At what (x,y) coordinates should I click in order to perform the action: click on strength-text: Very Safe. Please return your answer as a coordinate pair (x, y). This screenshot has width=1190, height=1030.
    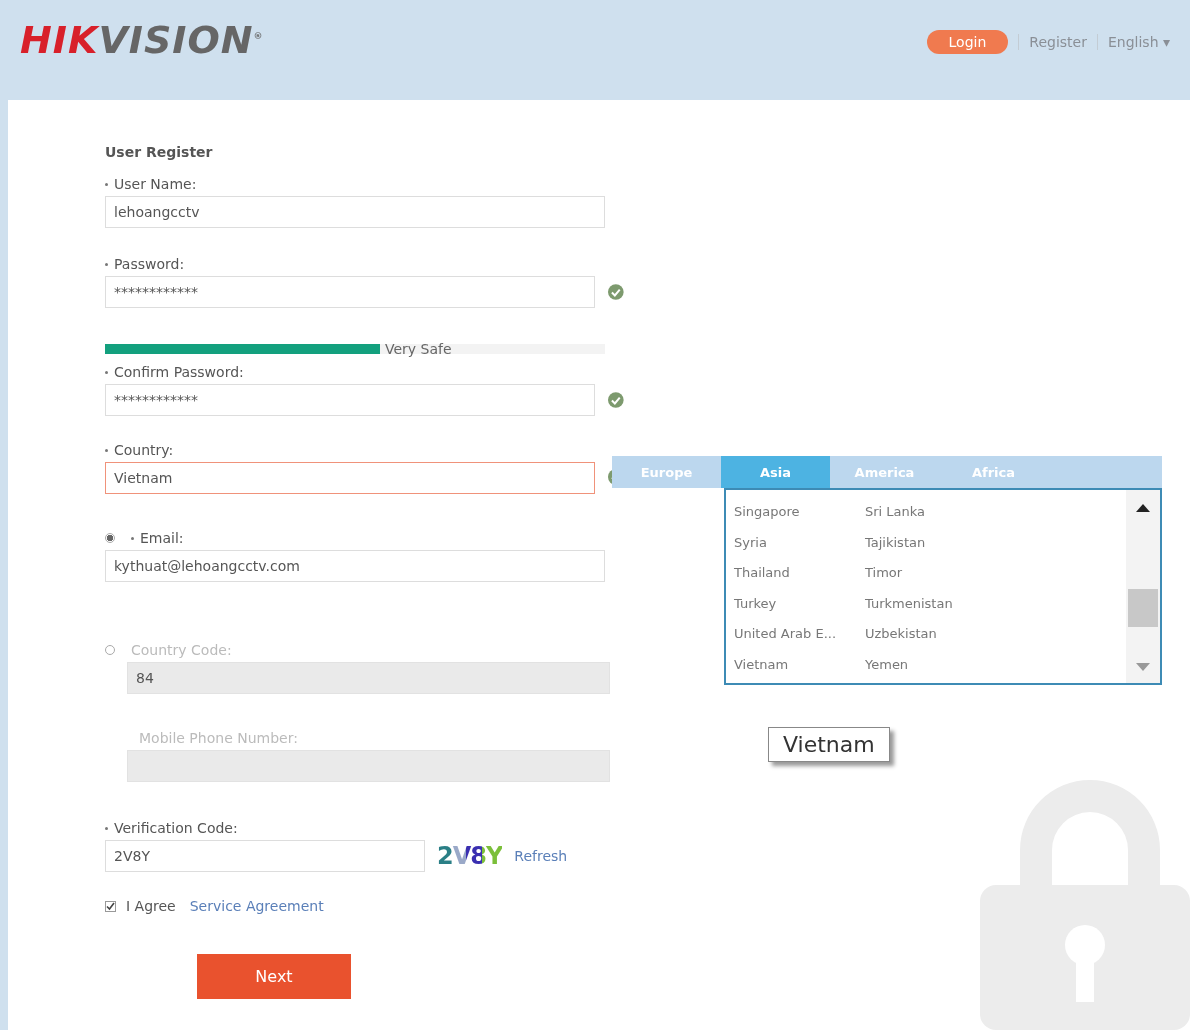
    Looking at the image, I should click on (418, 349).